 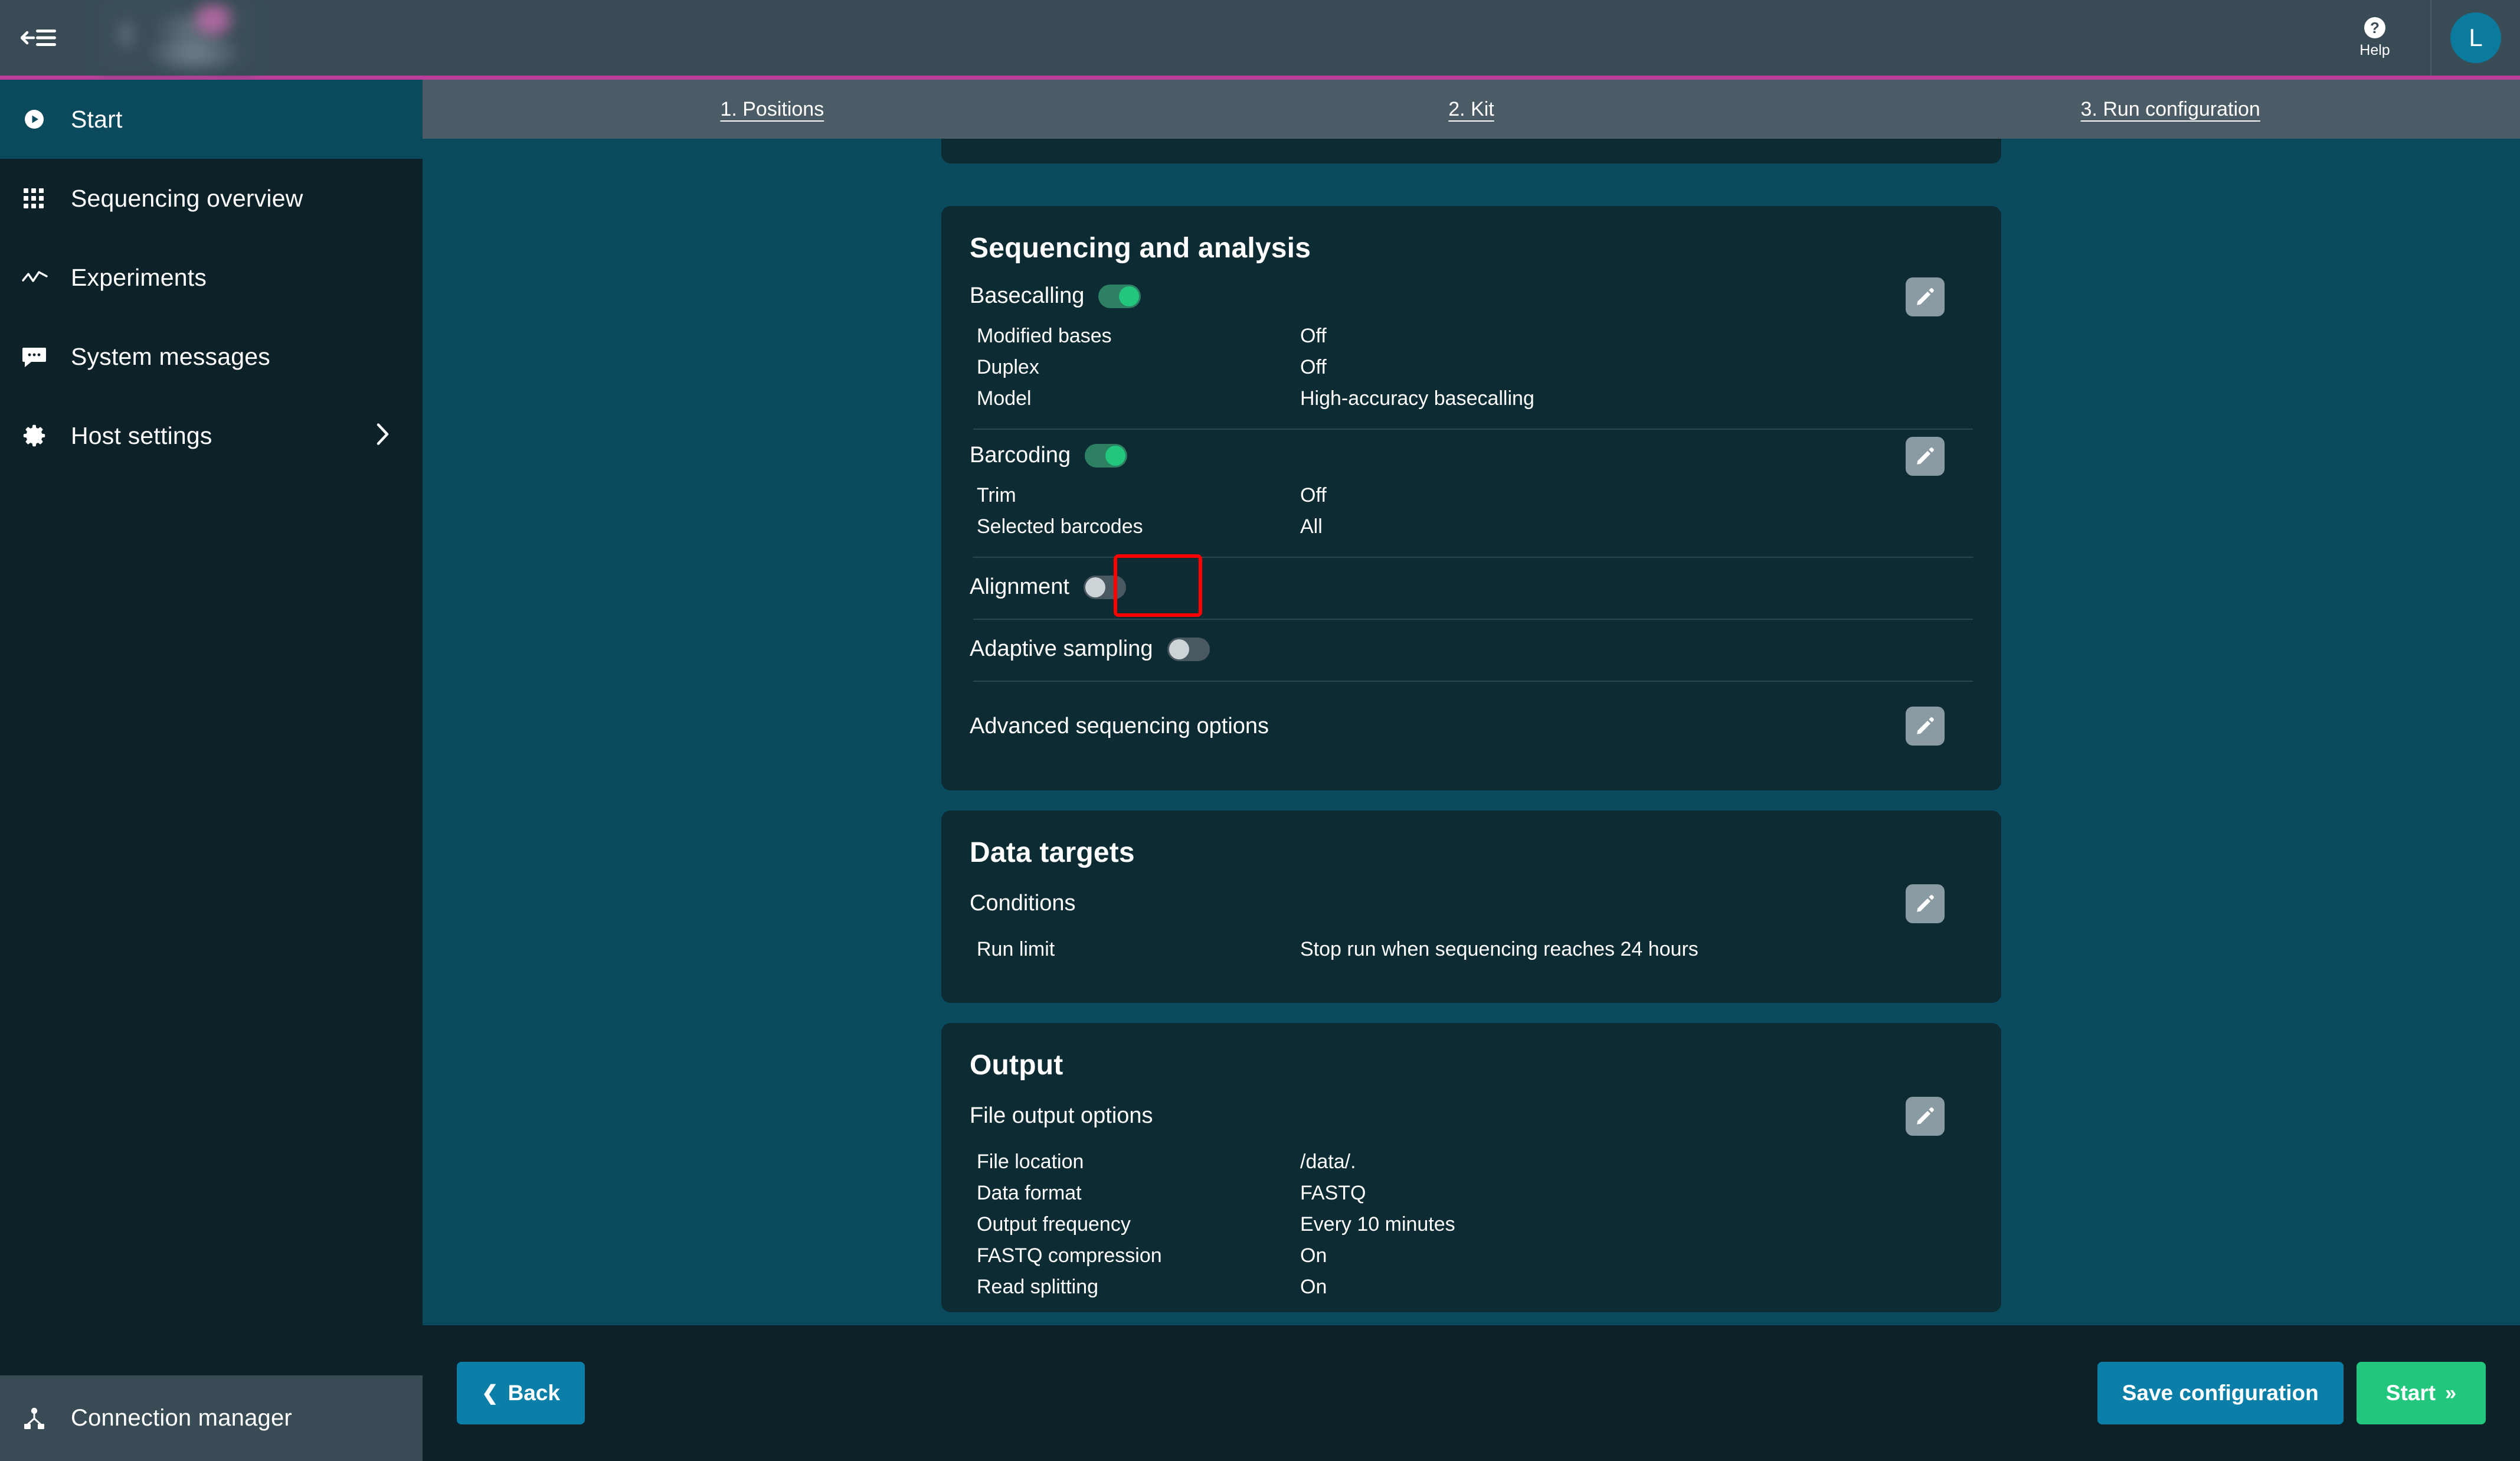 What do you see at coordinates (1106, 455) in the screenshot?
I see `barcoding-toggle` at bounding box center [1106, 455].